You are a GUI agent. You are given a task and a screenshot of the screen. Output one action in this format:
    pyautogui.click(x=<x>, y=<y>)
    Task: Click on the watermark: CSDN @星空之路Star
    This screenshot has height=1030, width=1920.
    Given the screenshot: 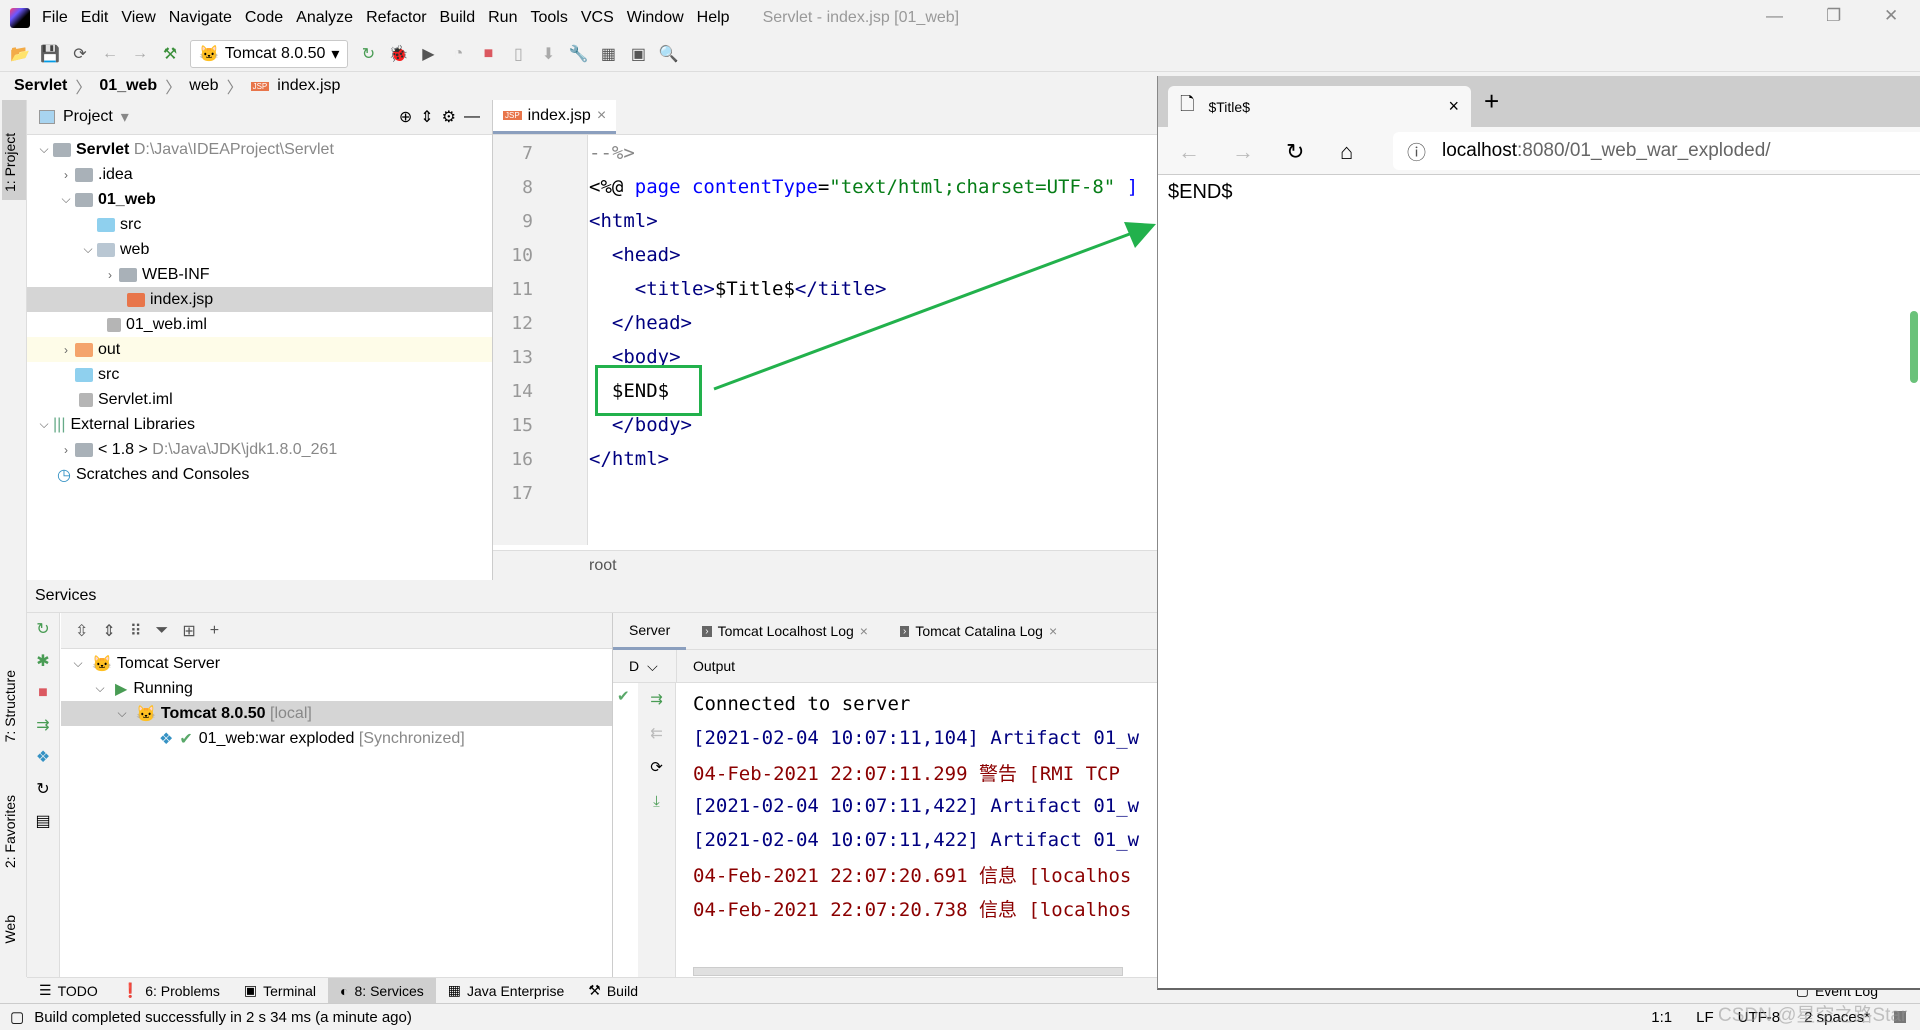 What is the action you would take?
    pyautogui.click(x=1813, y=1015)
    